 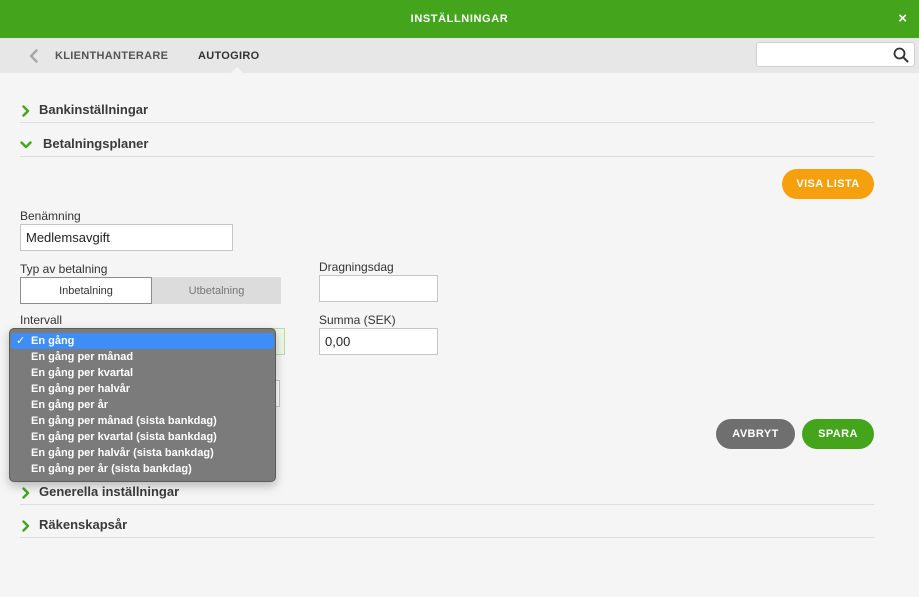 I want to click on payment-type-utbetalning: Utbetalning, so click(x=216, y=290).